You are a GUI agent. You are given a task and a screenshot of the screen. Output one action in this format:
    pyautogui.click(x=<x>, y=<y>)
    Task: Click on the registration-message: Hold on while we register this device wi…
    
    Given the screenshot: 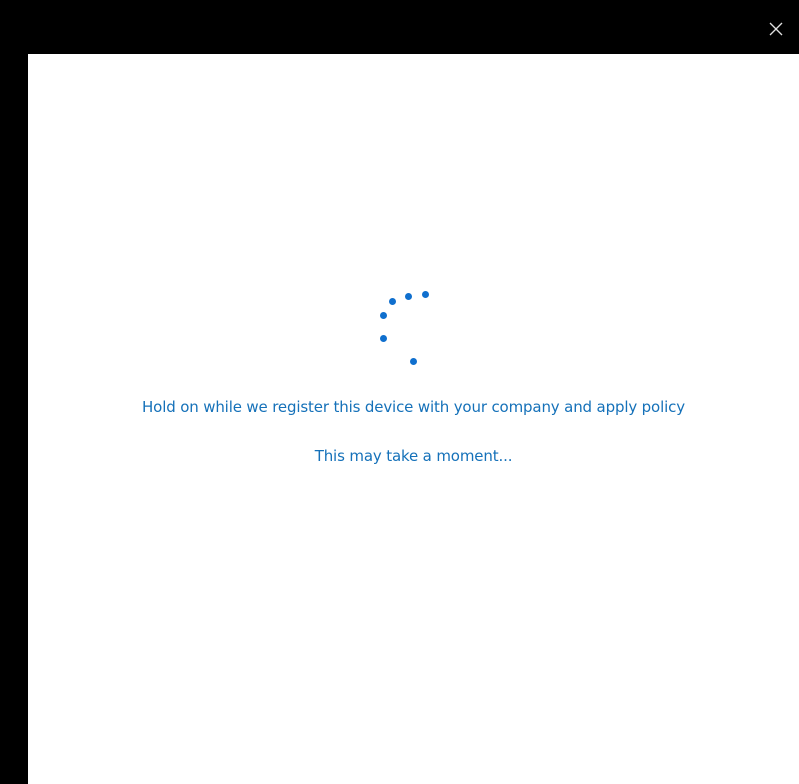 What is the action you would take?
    pyautogui.click(x=413, y=407)
    